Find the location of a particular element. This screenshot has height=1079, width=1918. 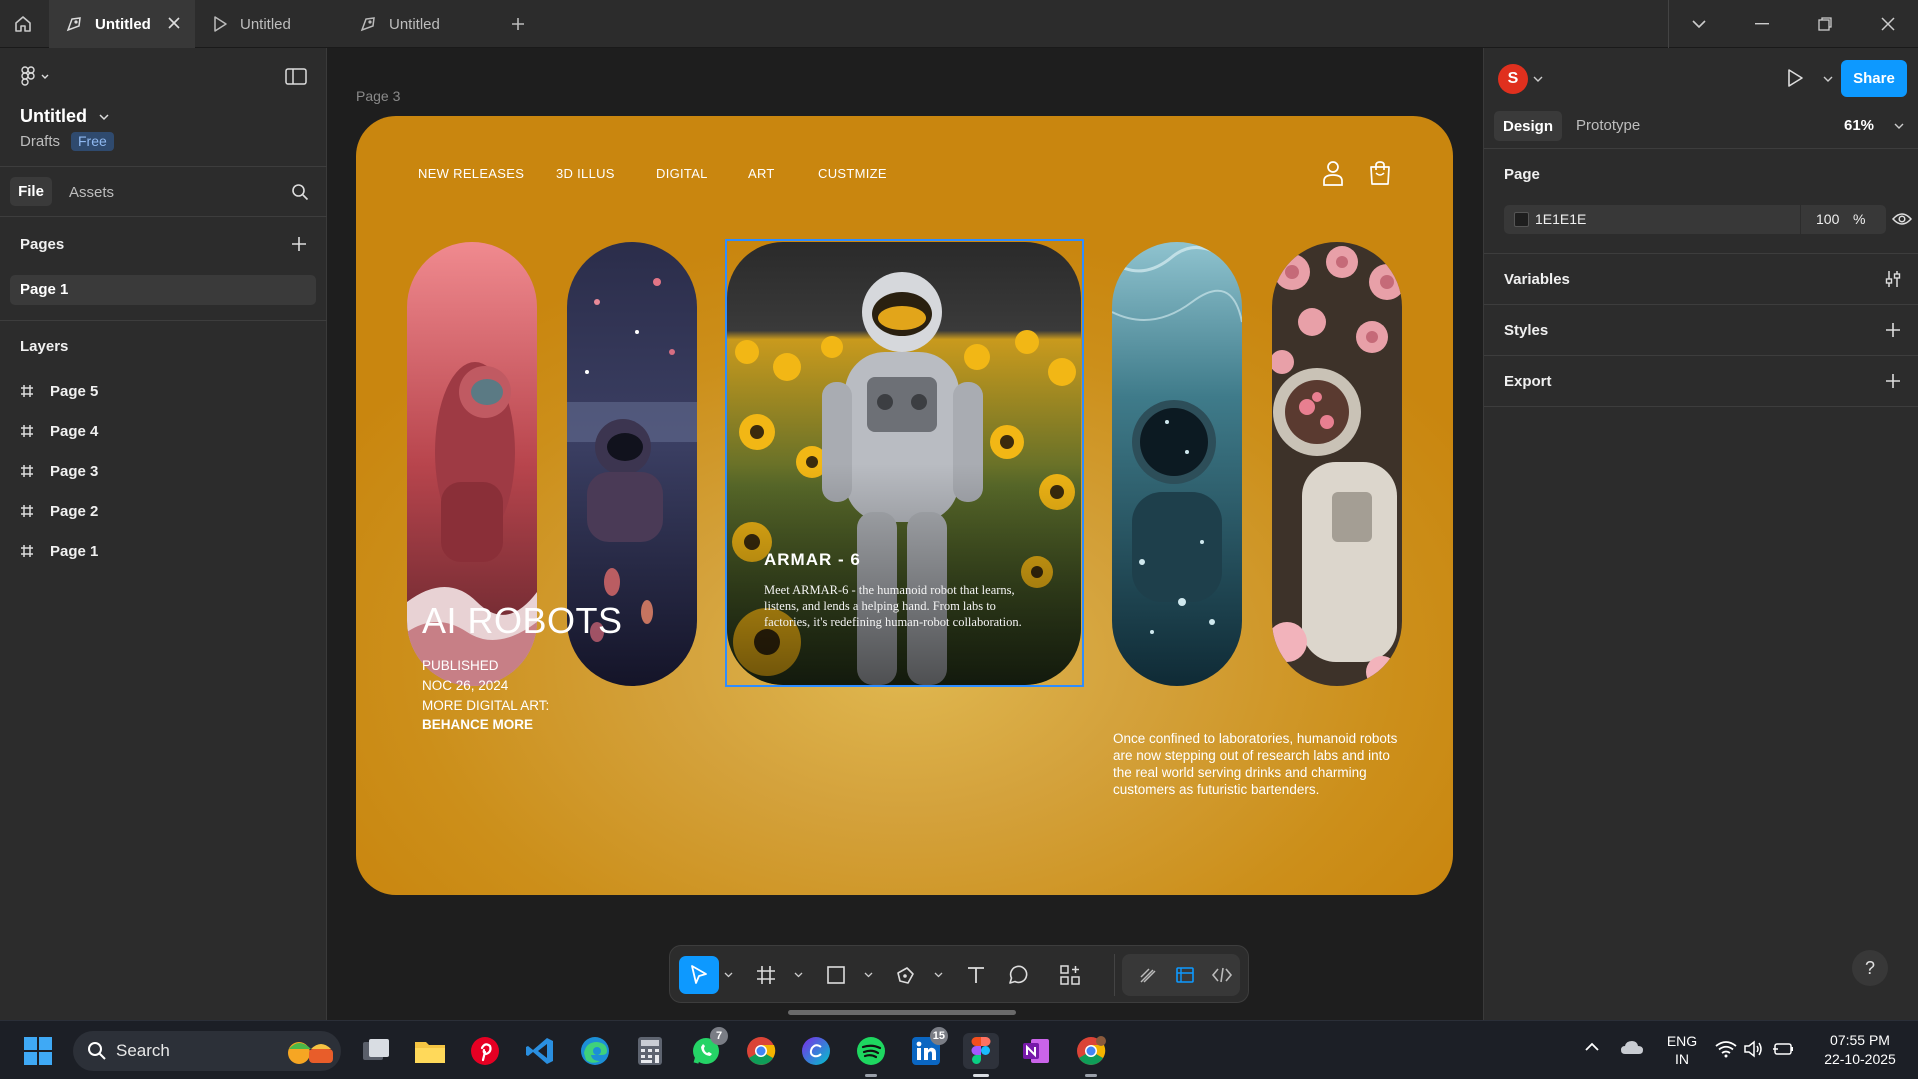

layer-item-page-3: Page 3 is located at coordinates (59, 471).